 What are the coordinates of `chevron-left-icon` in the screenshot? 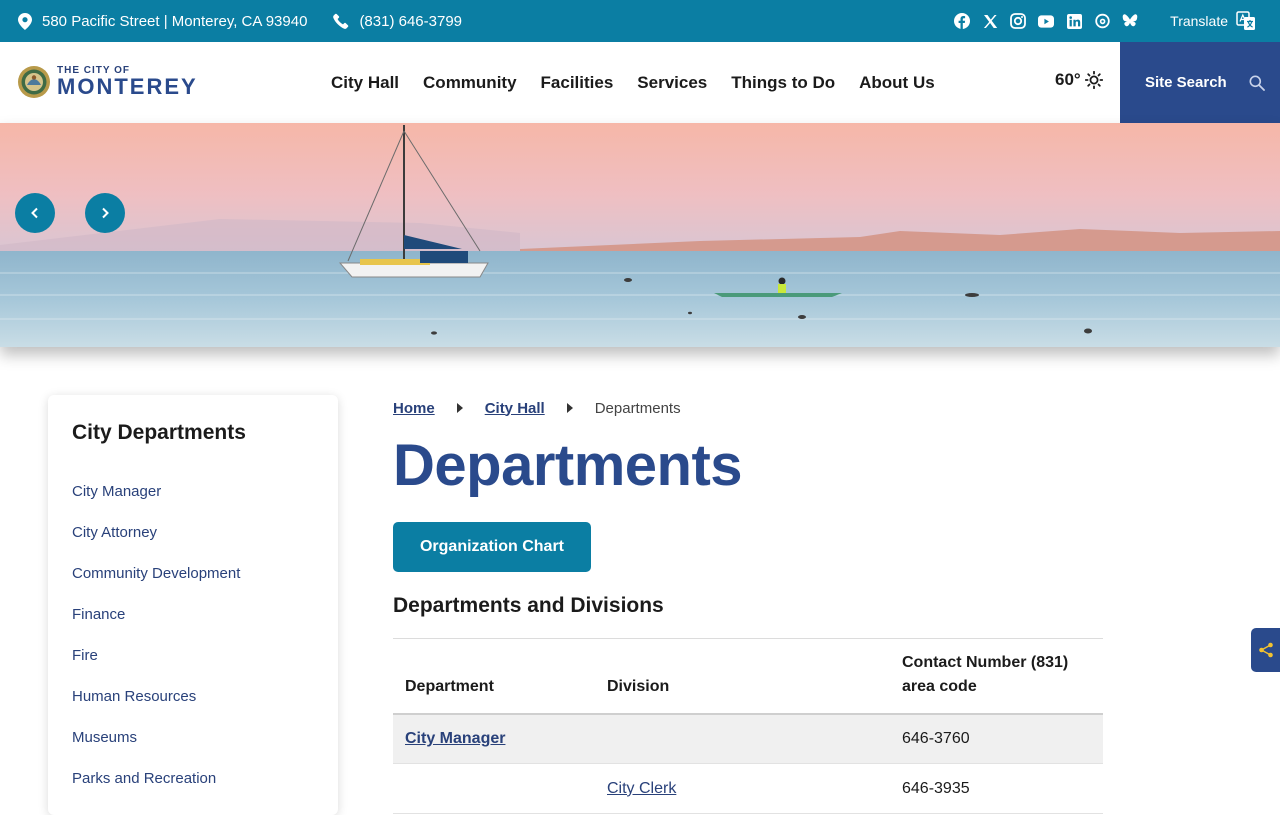 It's located at (34, 213).